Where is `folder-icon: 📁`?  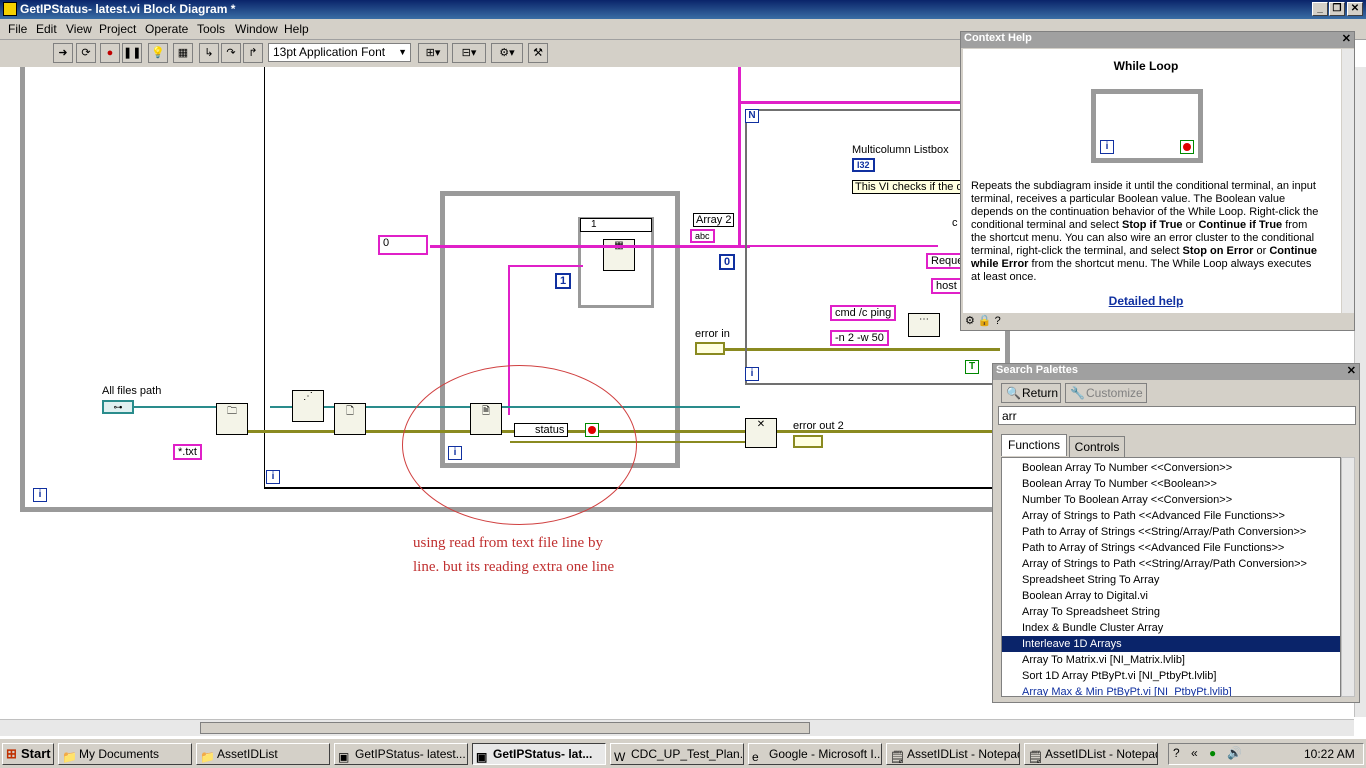
folder-icon: 📁 is located at coordinates (207, 757).